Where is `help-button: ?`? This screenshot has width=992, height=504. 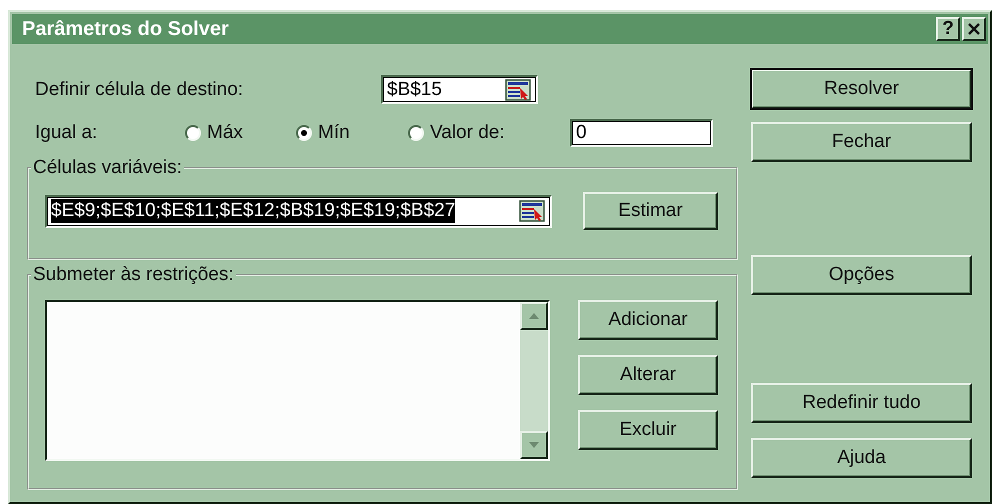
help-button: ? is located at coordinates (948, 29).